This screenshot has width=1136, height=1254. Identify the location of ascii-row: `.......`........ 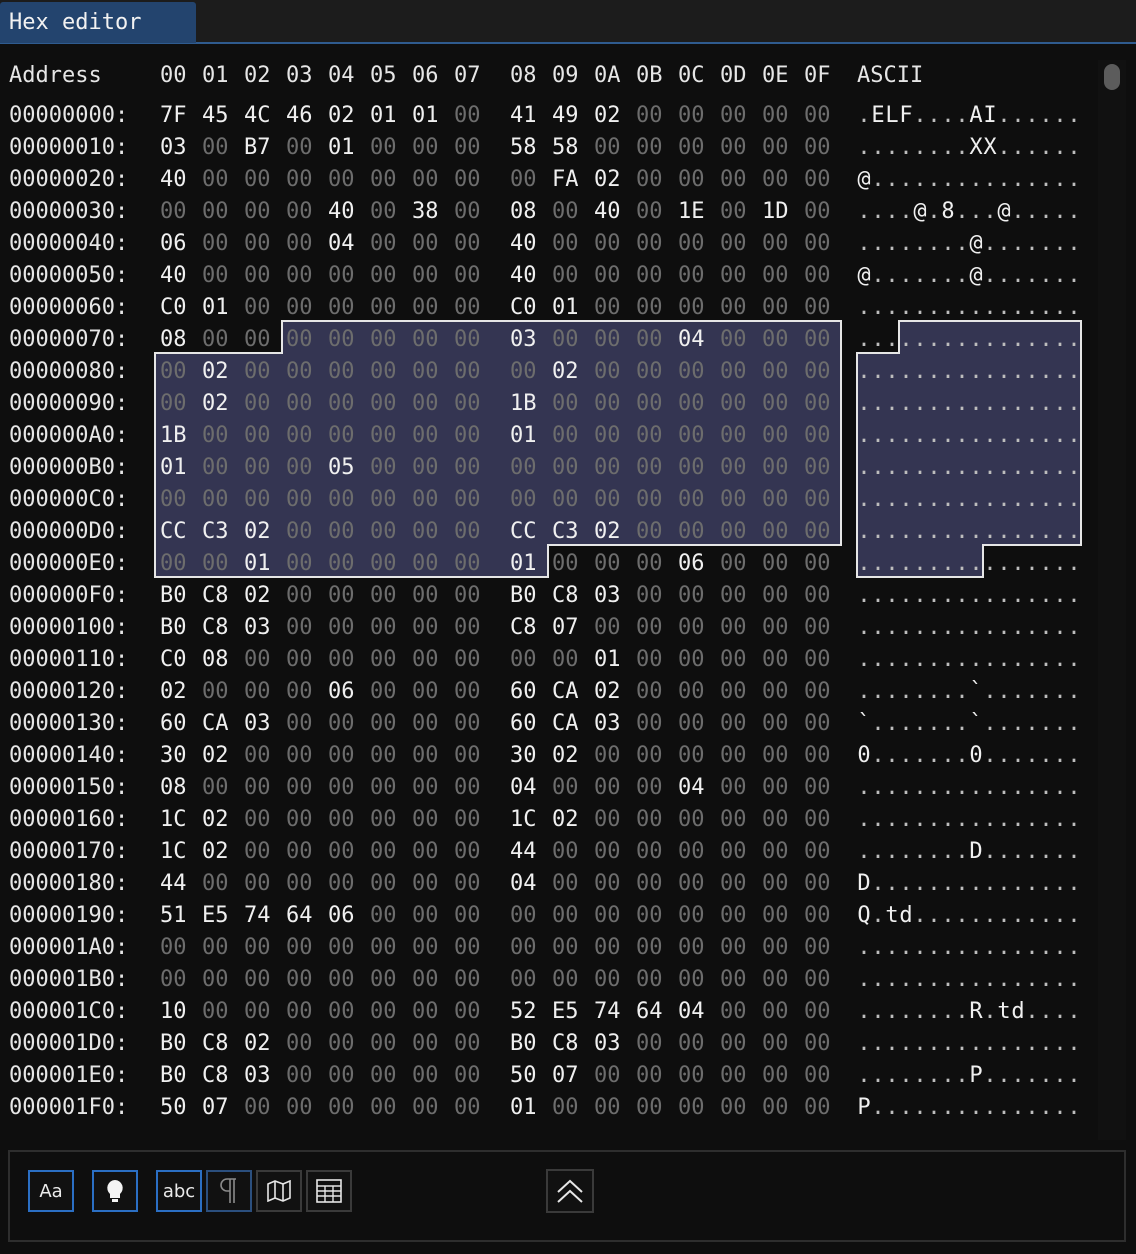
(969, 724).